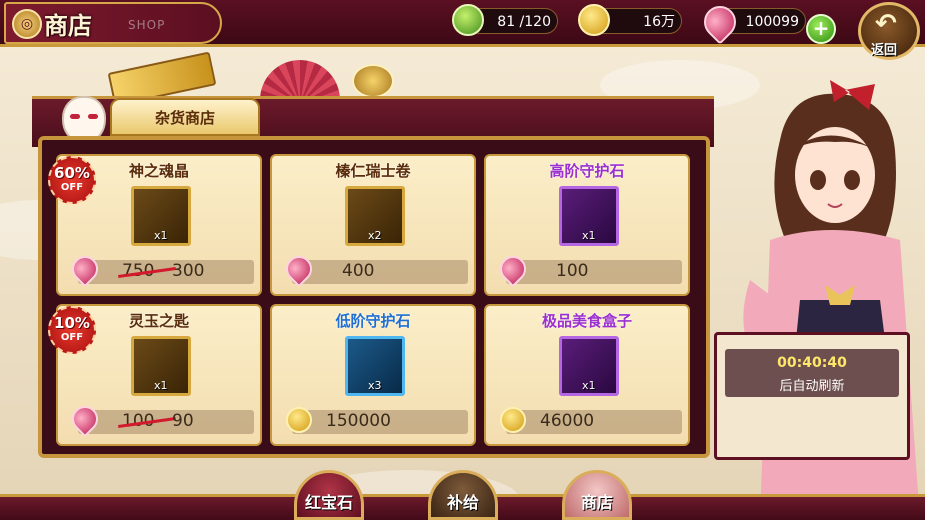 Image resolution: width=925 pixels, height=520 pixels. What do you see at coordinates (68, 26) in the screenshot?
I see `page-title: 商店` at bounding box center [68, 26].